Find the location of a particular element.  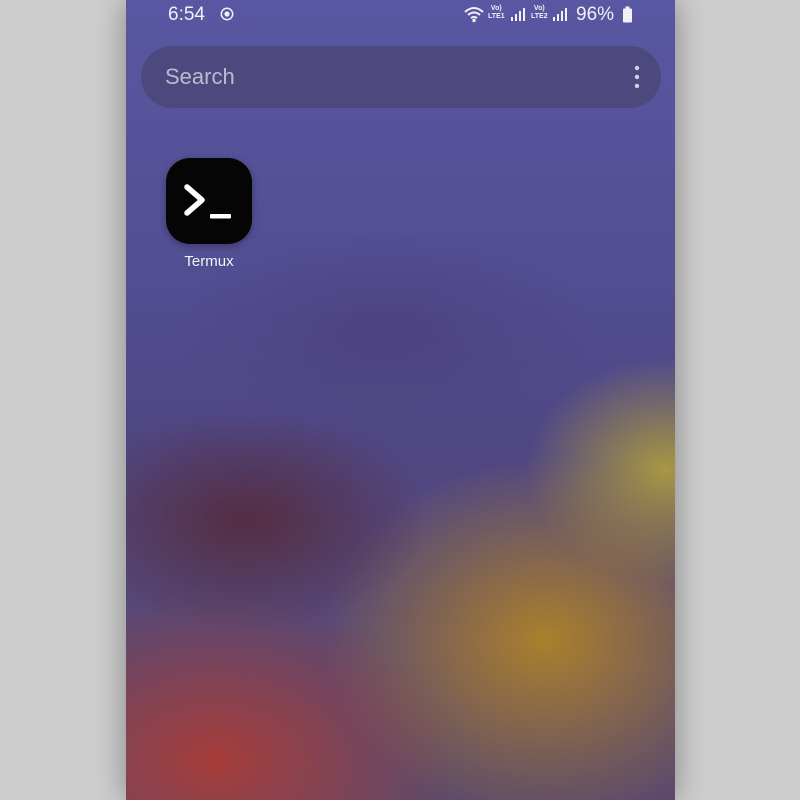

sim2-network-label: Vo) LTE2 is located at coordinates (539, 13).